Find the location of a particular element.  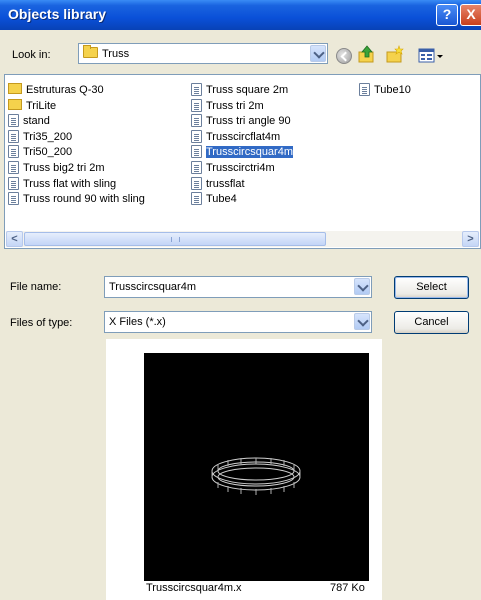

back-icon is located at coordinates (344, 56).